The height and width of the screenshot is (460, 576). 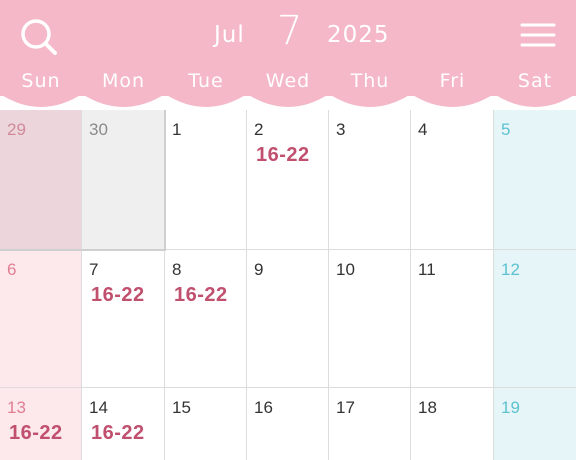 I want to click on day-number: 8, so click(x=177, y=269).